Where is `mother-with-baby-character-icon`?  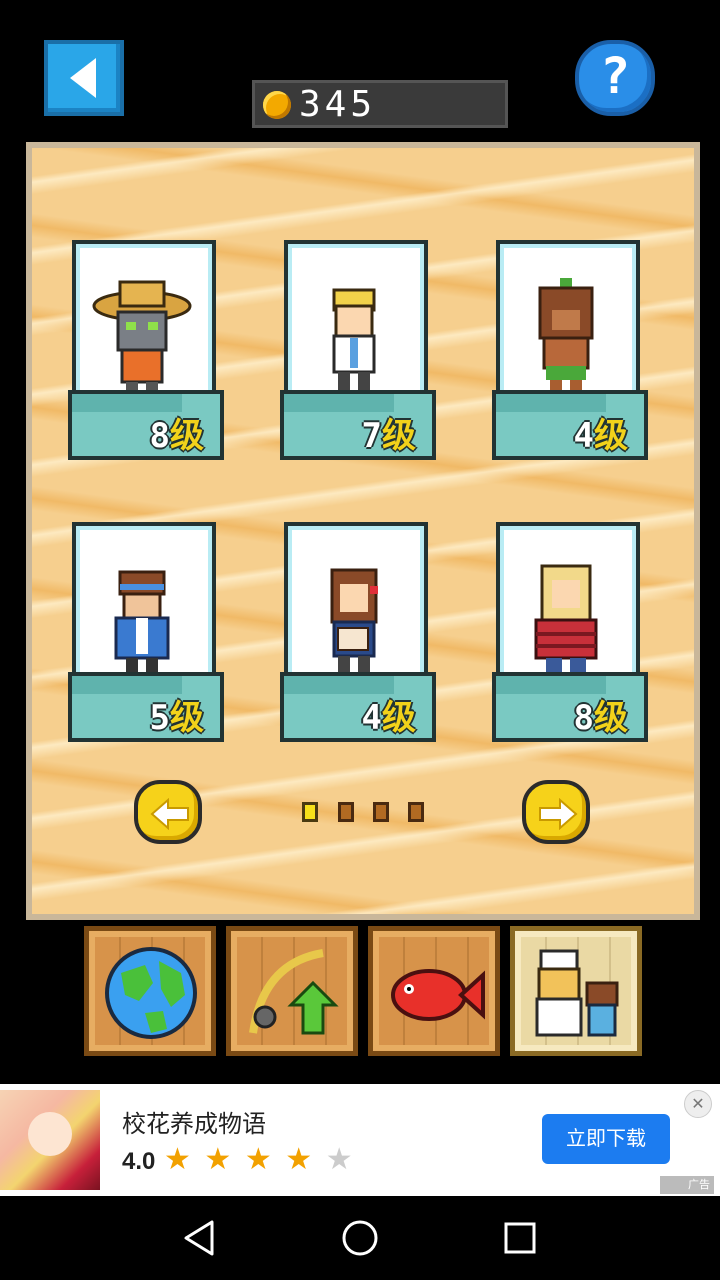 mother-with-baby-character-icon is located at coordinates (354, 626).